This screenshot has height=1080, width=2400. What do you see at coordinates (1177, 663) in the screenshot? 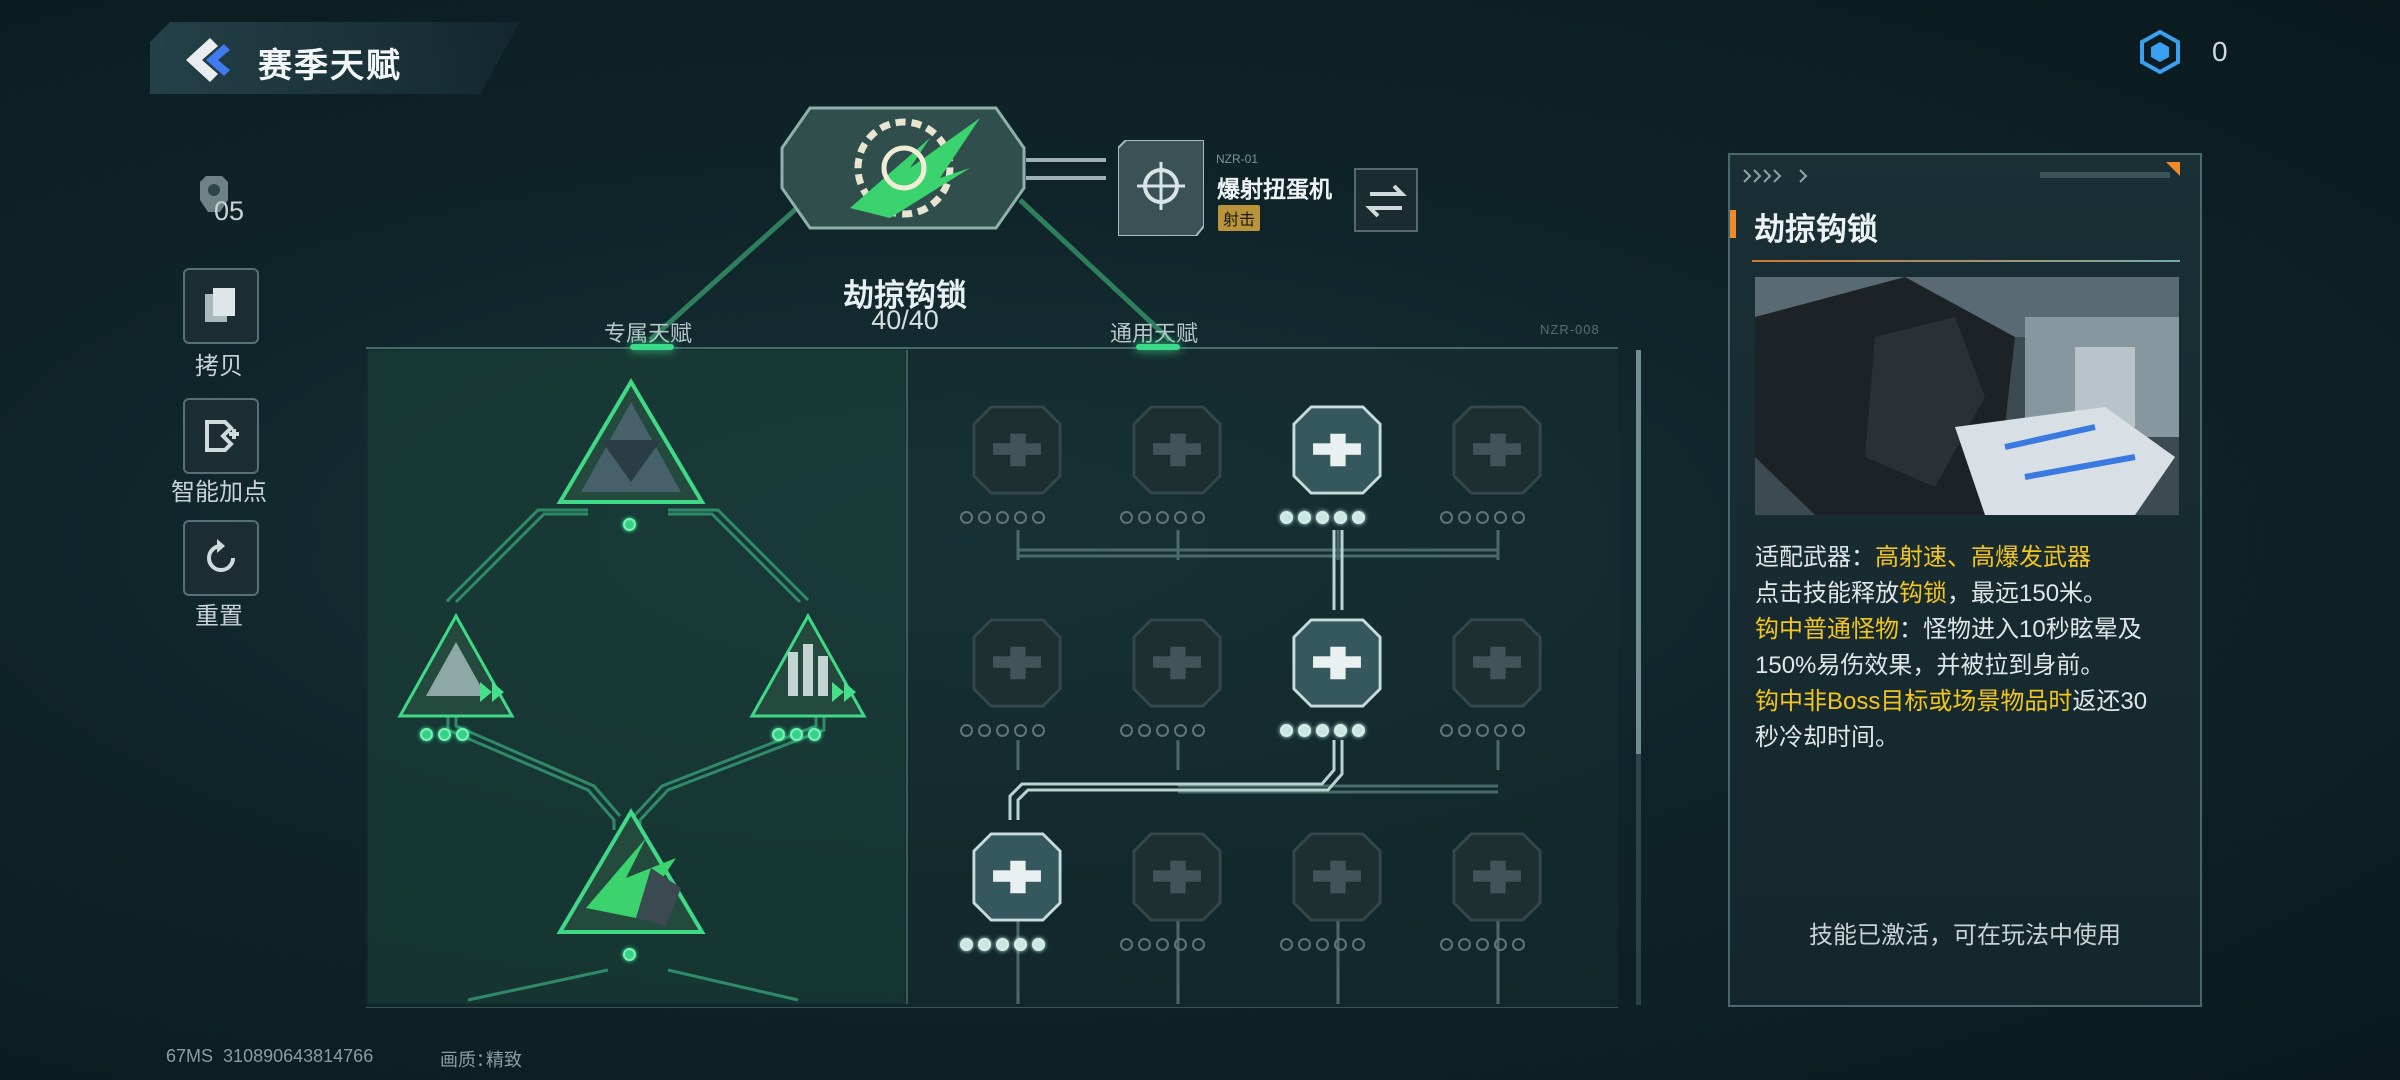
I see `general-talent-r2c2` at bounding box center [1177, 663].